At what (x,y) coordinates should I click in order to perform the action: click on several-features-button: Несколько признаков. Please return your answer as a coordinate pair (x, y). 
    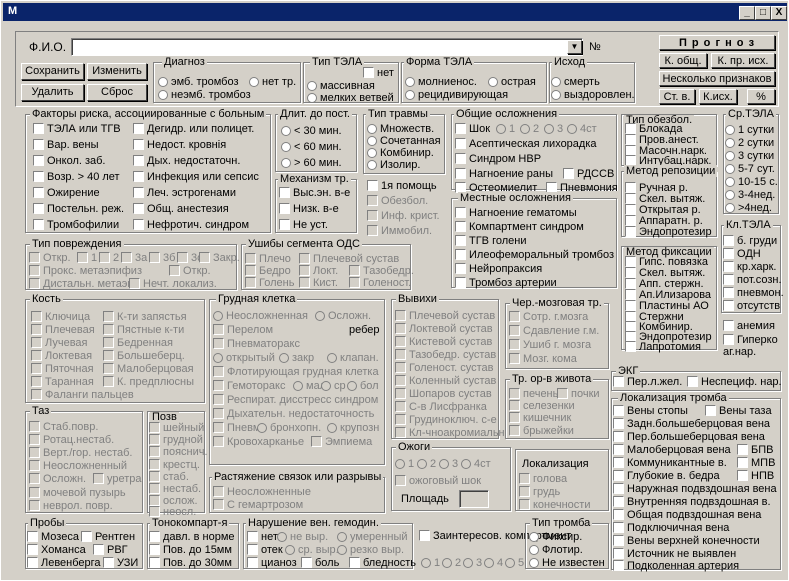
    Looking at the image, I should click on (717, 78).